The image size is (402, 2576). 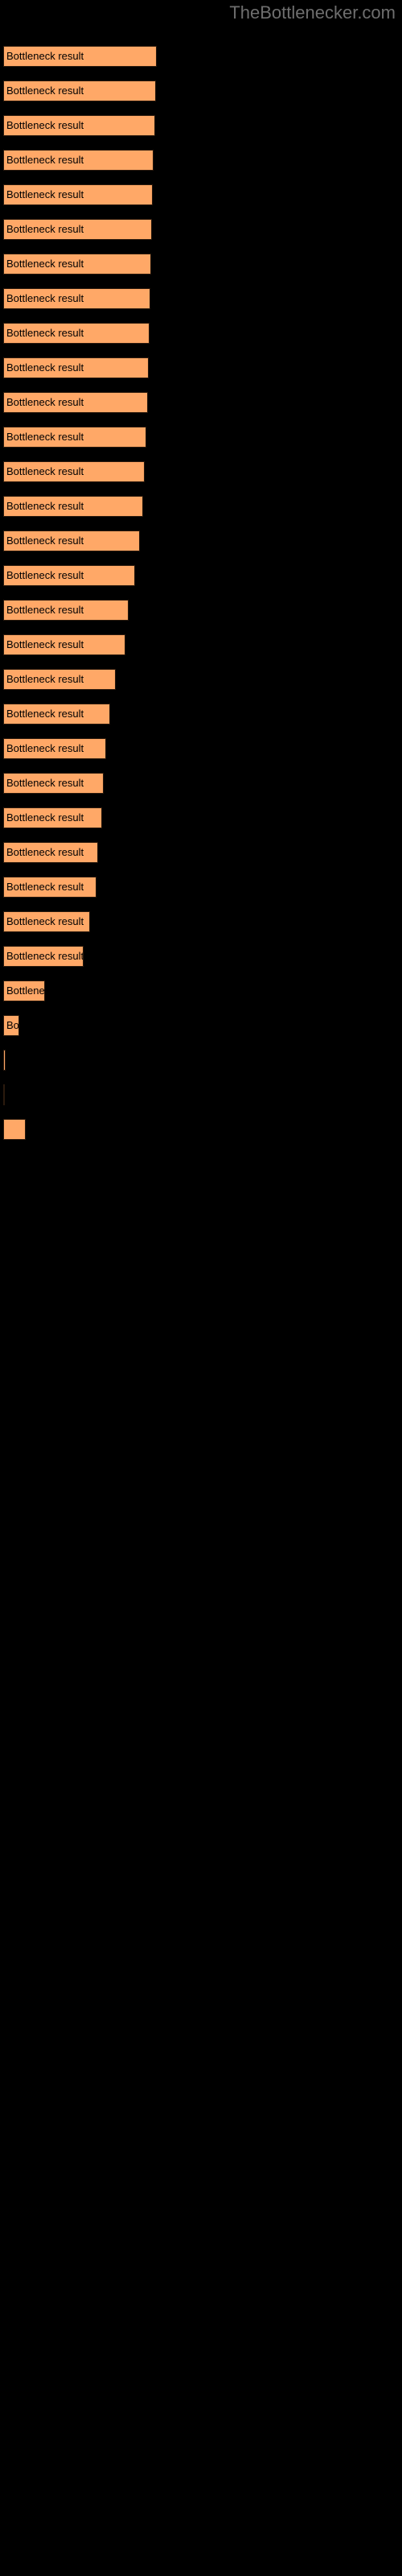 What do you see at coordinates (312, 12) in the screenshot?
I see `site-watermark: TheBottlenecker.com` at bounding box center [312, 12].